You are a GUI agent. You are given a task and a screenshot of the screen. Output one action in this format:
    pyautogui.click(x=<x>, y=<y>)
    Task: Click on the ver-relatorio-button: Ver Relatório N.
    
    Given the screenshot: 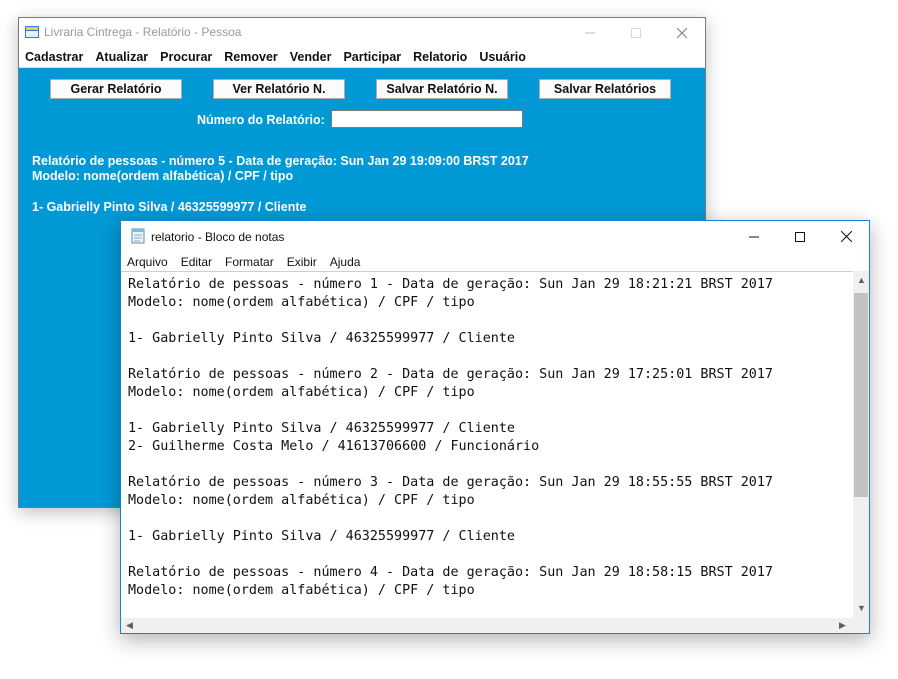 What is the action you would take?
    pyautogui.click(x=279, y=89)
    